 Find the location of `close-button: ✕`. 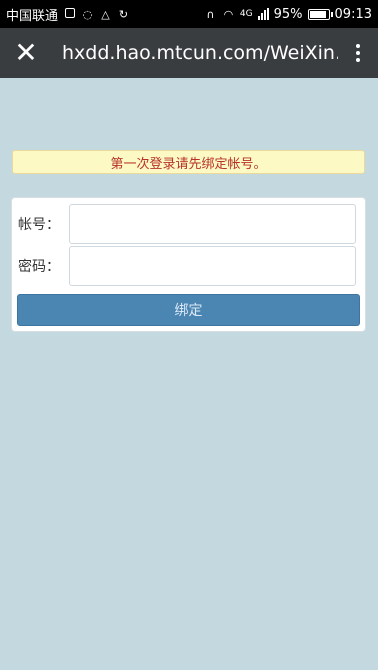

close-button: ✕ is located at coordinates (26, 53).